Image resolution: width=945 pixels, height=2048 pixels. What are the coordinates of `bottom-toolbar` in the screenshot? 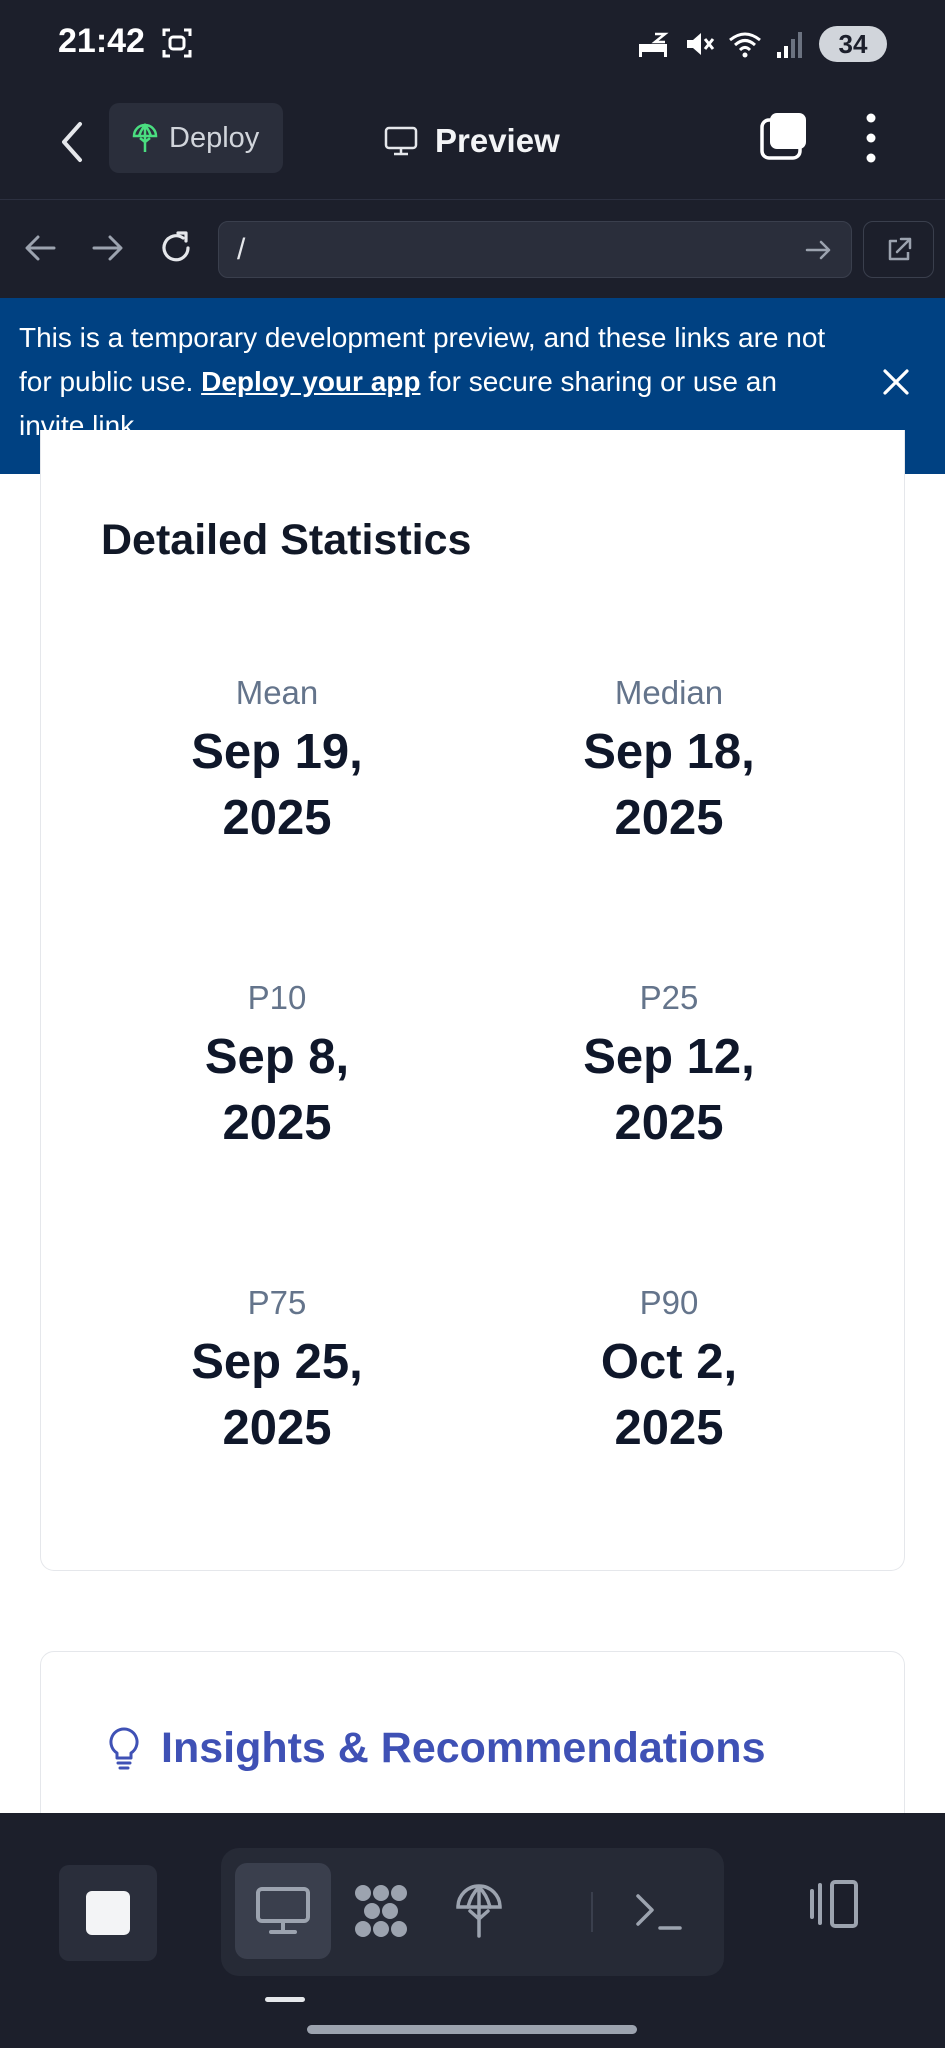 It's located at (472, 1930).